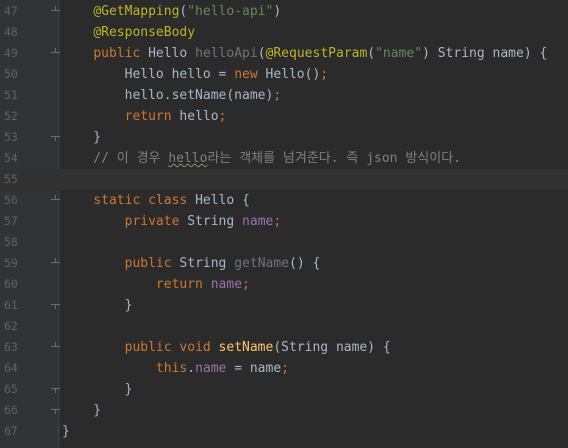 The width and height of the screenshot is (568, 448). Describe the element at coordinates (172, 95) in the screenshot. I see `code-text: hello.setName(name);` at that location.